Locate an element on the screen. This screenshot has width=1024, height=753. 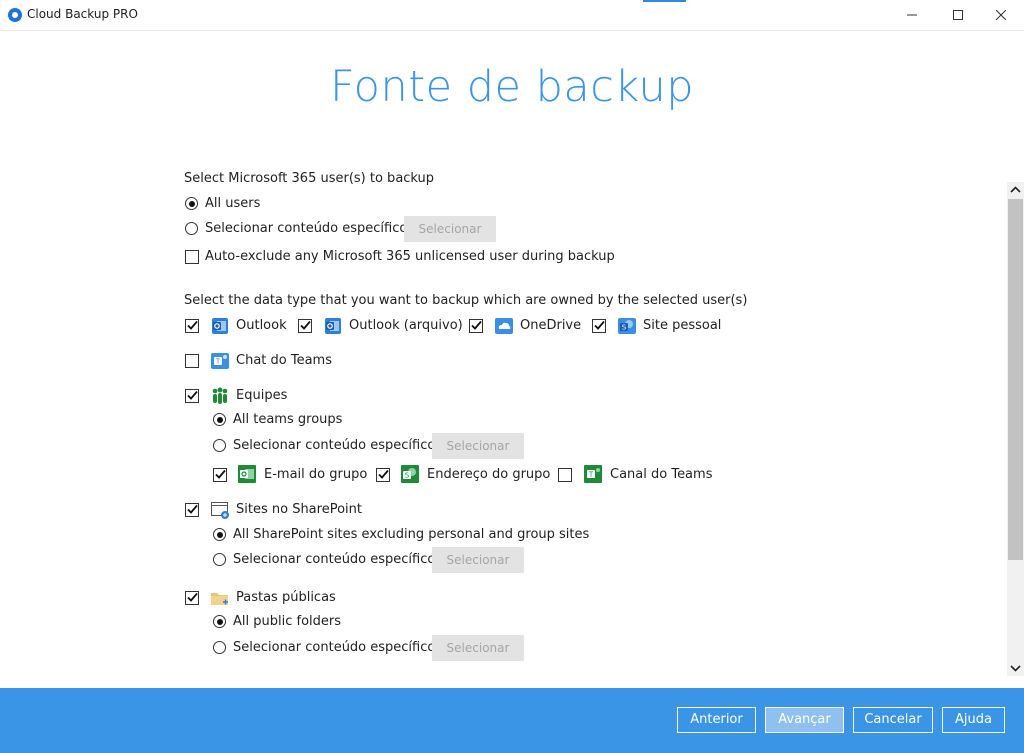
group-mail-label: E-mail do grupo is located at coordinates (316, 474).